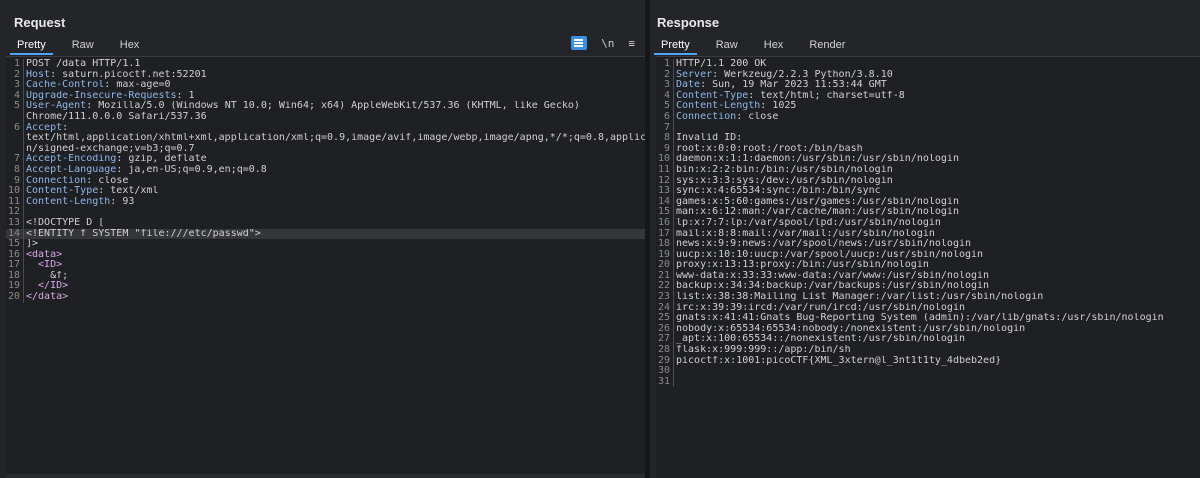  Describe the element at coordinates (727, 46) in the screenshot. I see `response-tab-raw: Raw` at that location.